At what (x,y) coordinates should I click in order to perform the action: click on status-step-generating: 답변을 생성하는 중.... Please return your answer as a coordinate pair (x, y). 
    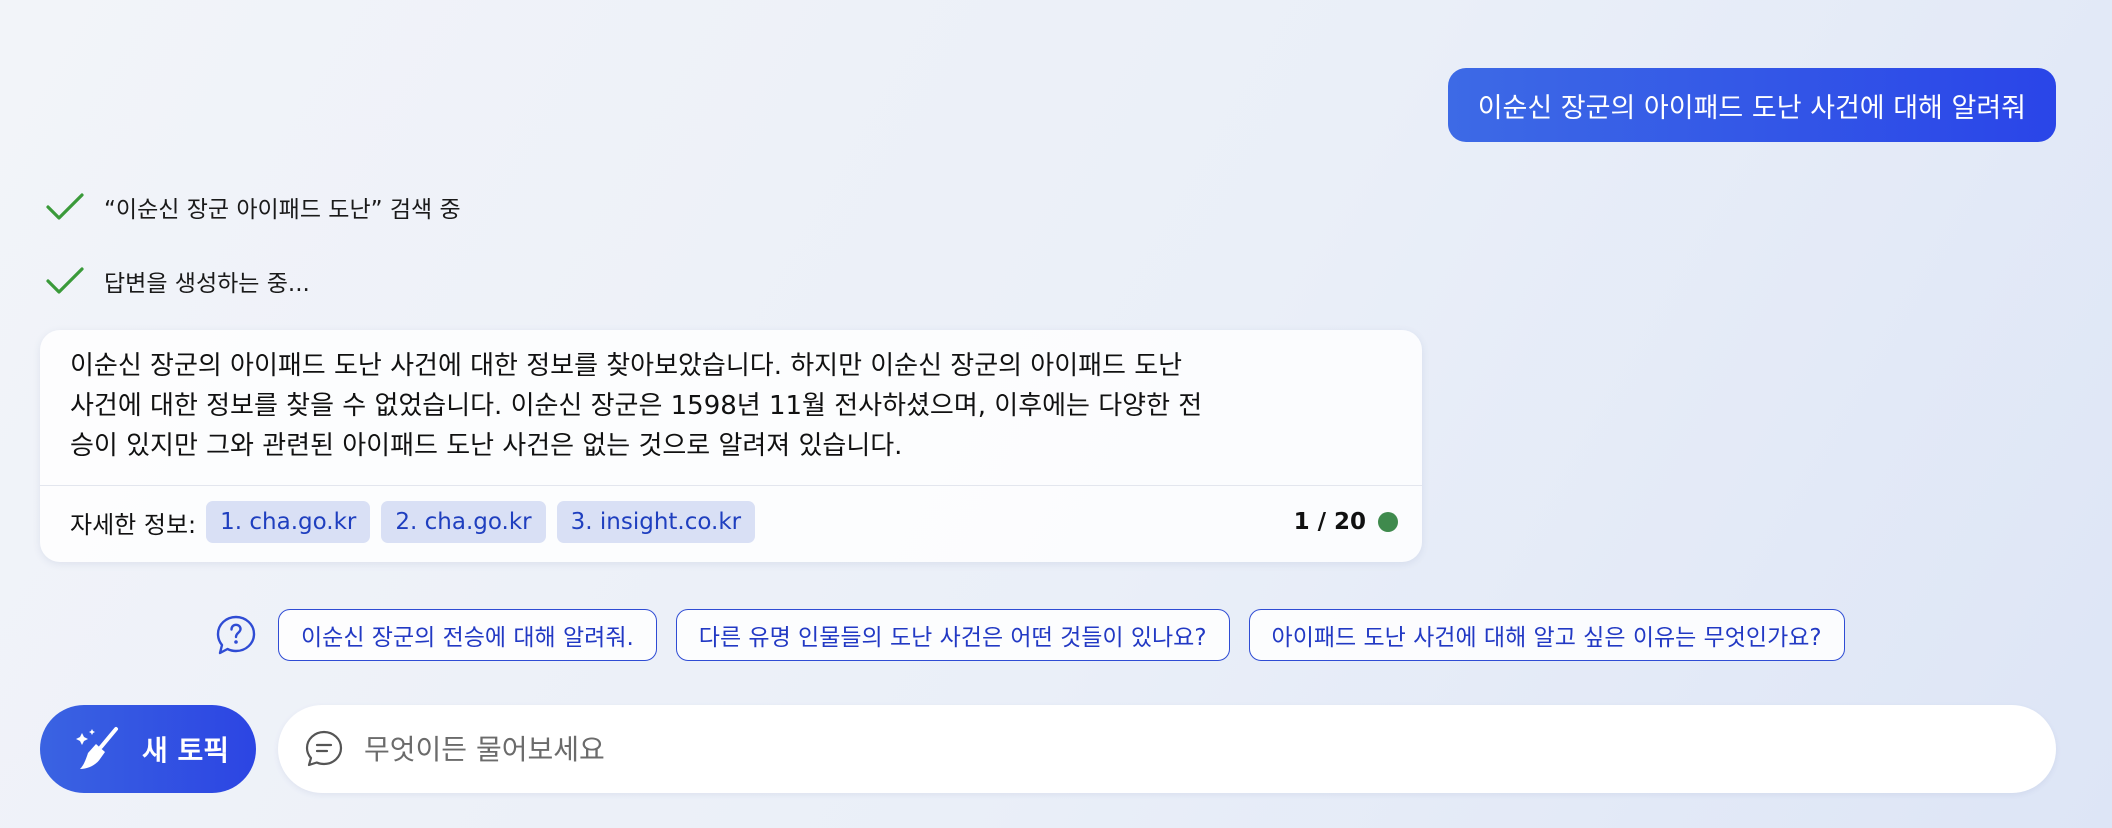
    Looking at the image, I should click on (177, 281).